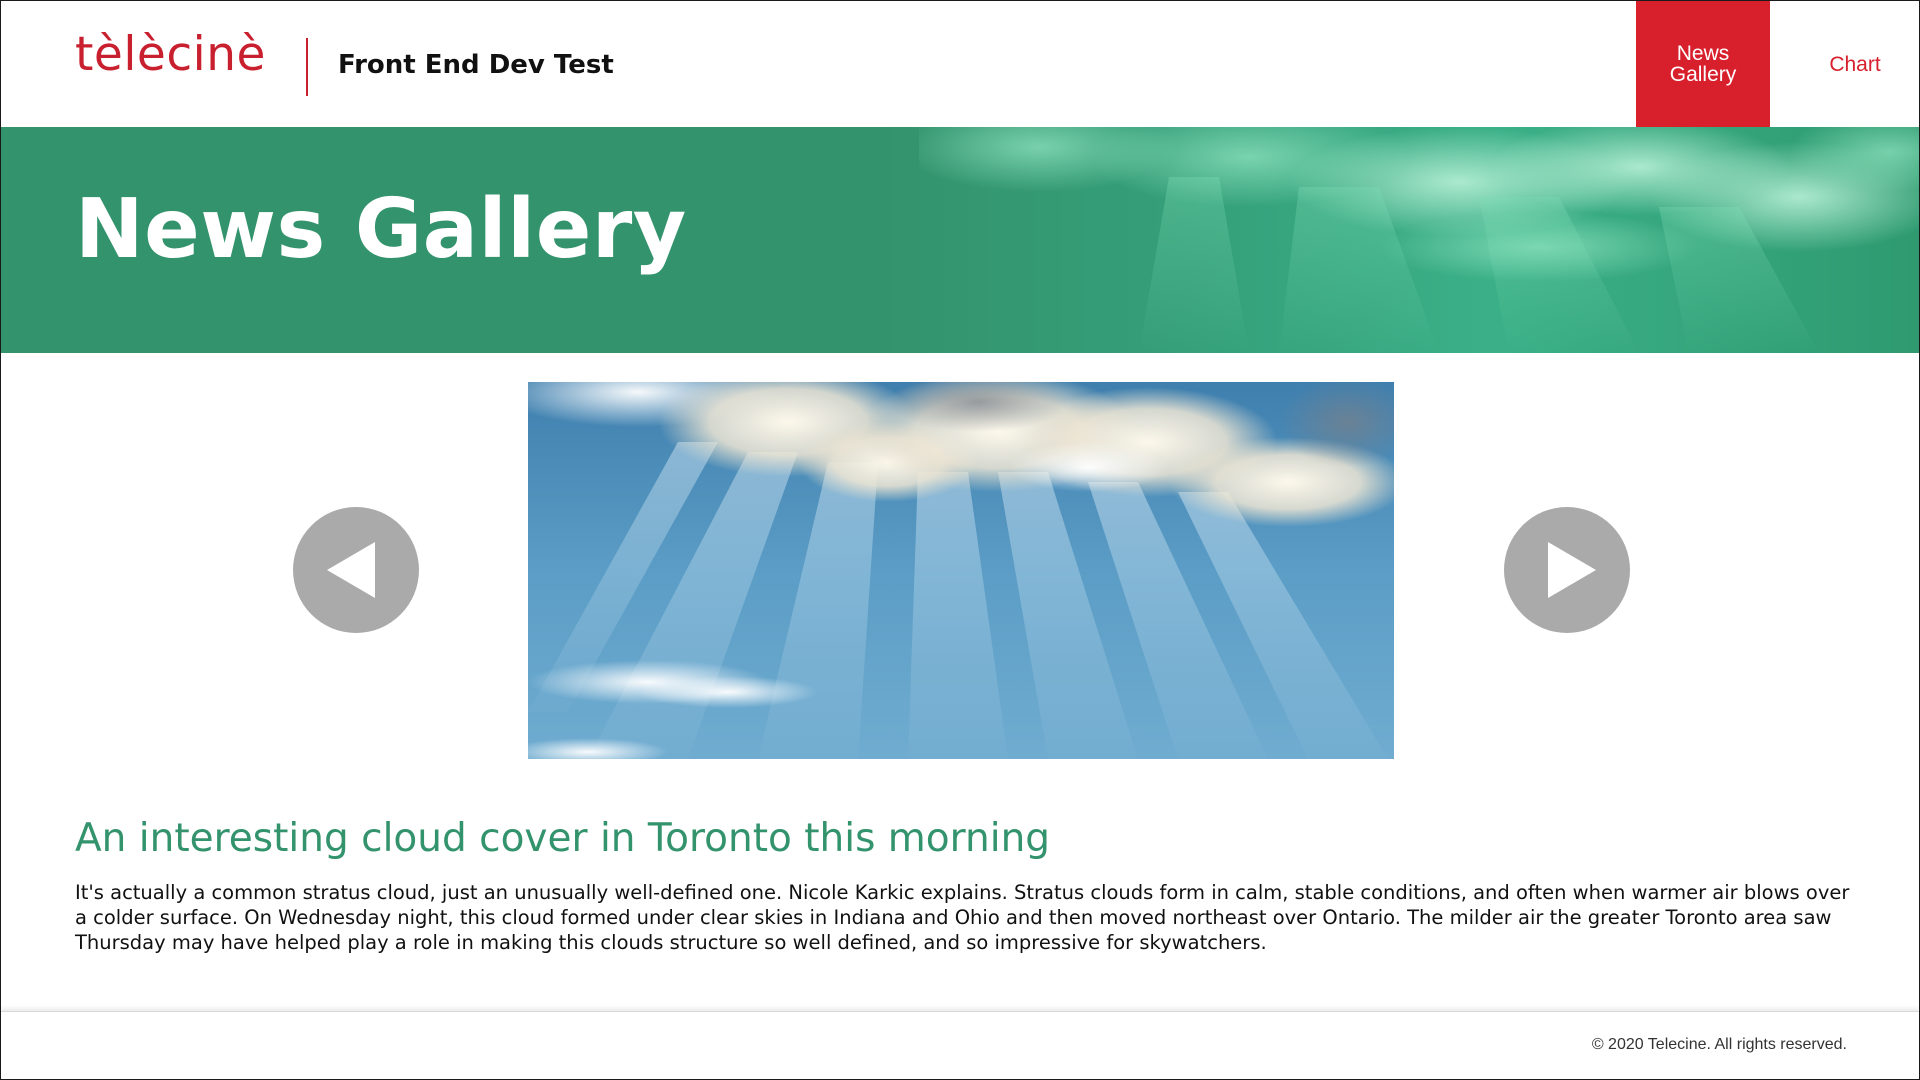  I want to click on copyright-text: © 2020 Telecine. All rights reserved., so click(1719, 1044).